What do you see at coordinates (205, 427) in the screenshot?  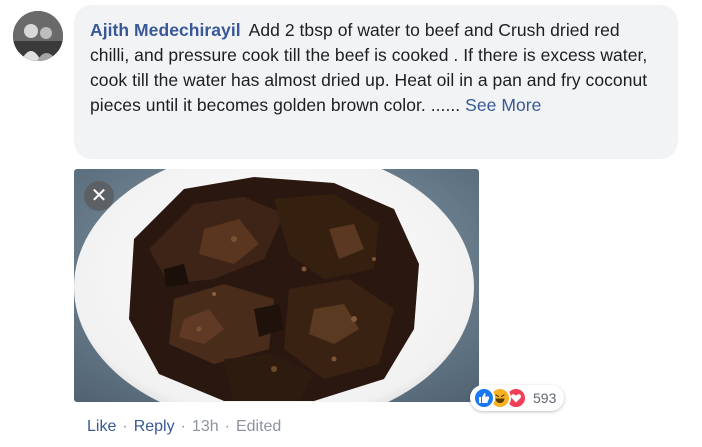 I see `timestamp: 13h` at bounding box center [205, 427].